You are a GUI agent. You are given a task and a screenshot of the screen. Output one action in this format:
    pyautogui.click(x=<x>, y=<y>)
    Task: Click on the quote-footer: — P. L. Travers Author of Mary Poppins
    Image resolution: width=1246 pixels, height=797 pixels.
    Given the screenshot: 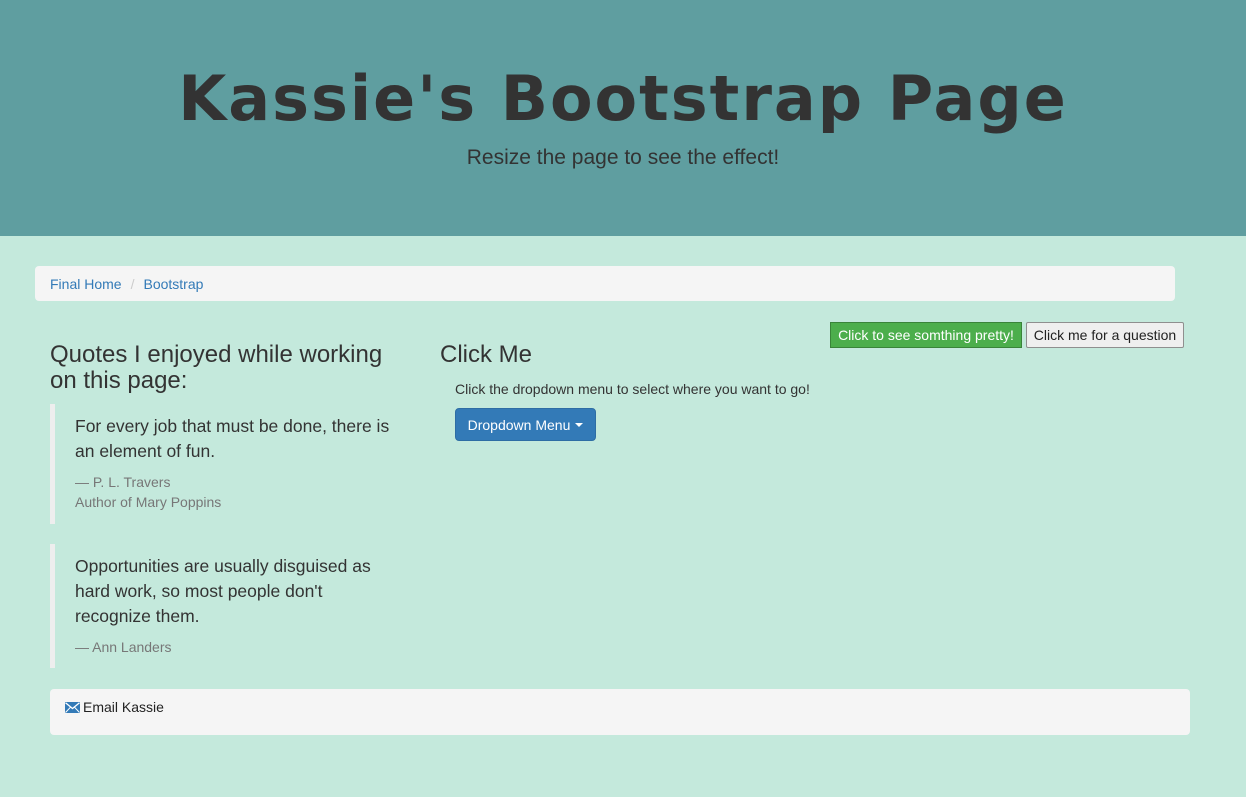 What is the action you would take?
    pyautogui.click(x=237, y=492)
    